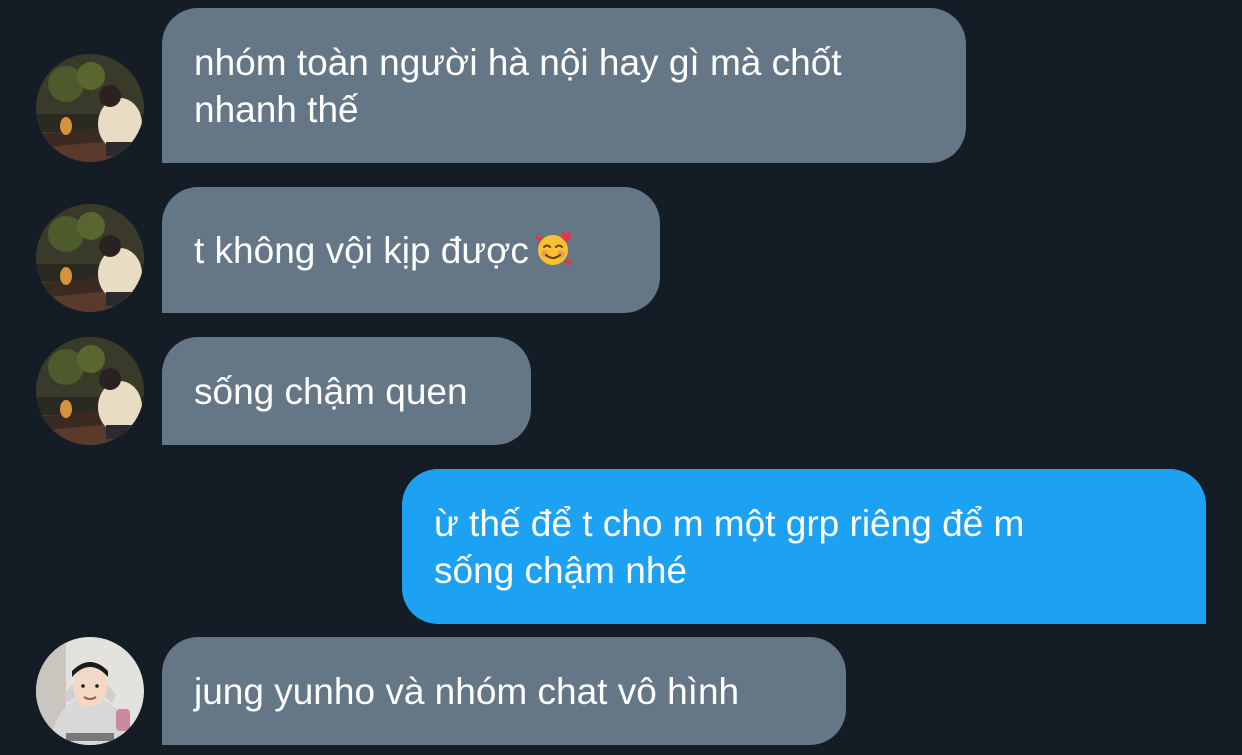 The image size is (1242, 755). What do you see at coordinates (518, 62) in the screenshot?
I see `message-text-line: nhóm toàn người hà nội hay gì mà chốt` at bounding box center [518, 62].